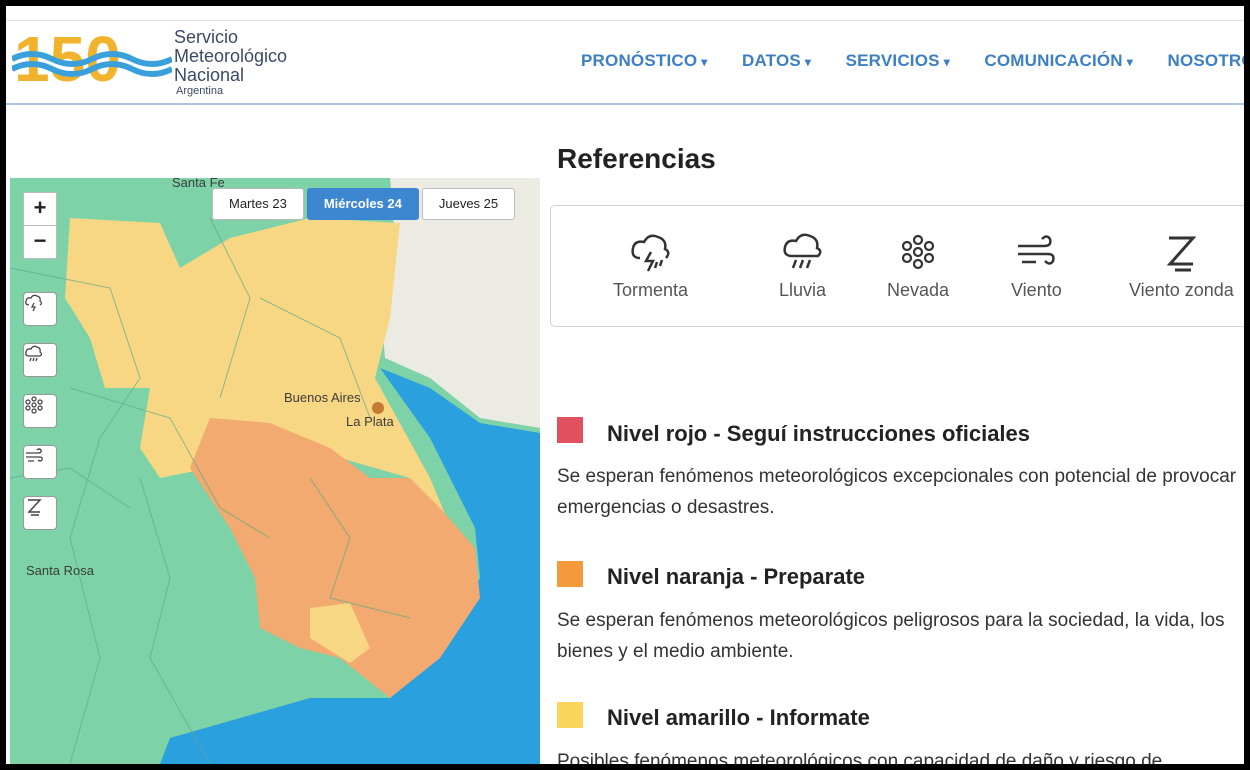  Describe the element at coordinates (644, 61) in the screenshot. I see `nav-pronostico: PRONÓSTICO ▾` at that location.